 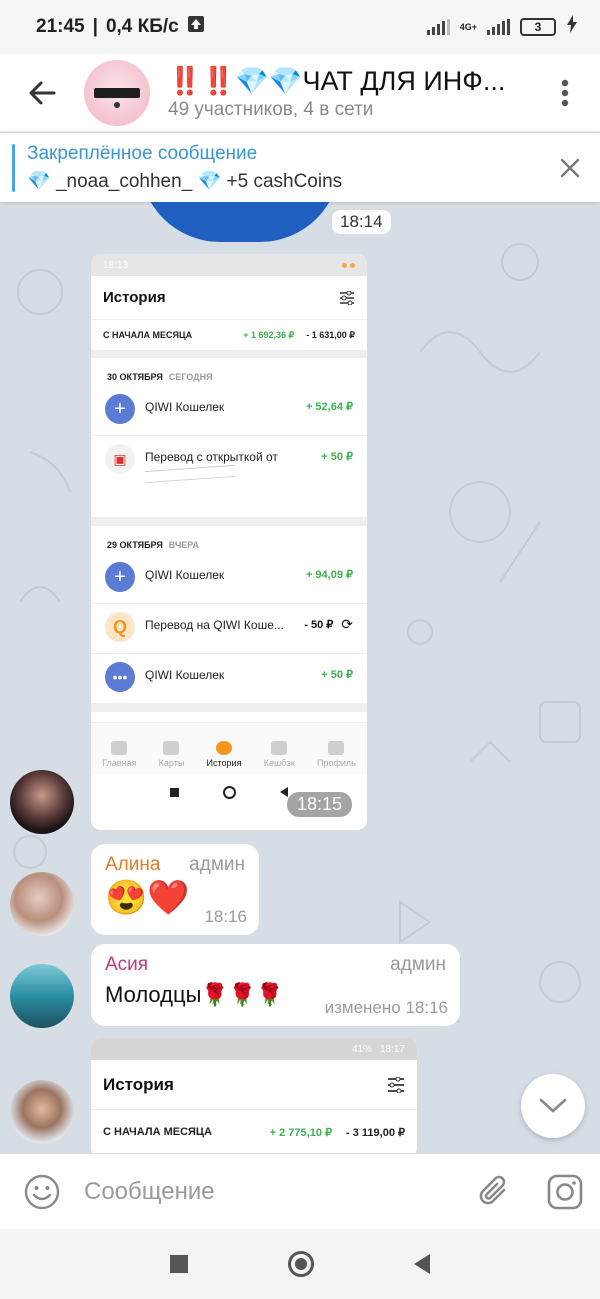 What do you see at coordinates (142, 26) in the screenshot?
I see `network-speed: 0,4 КБ/с` at bounding box center [142, 26].